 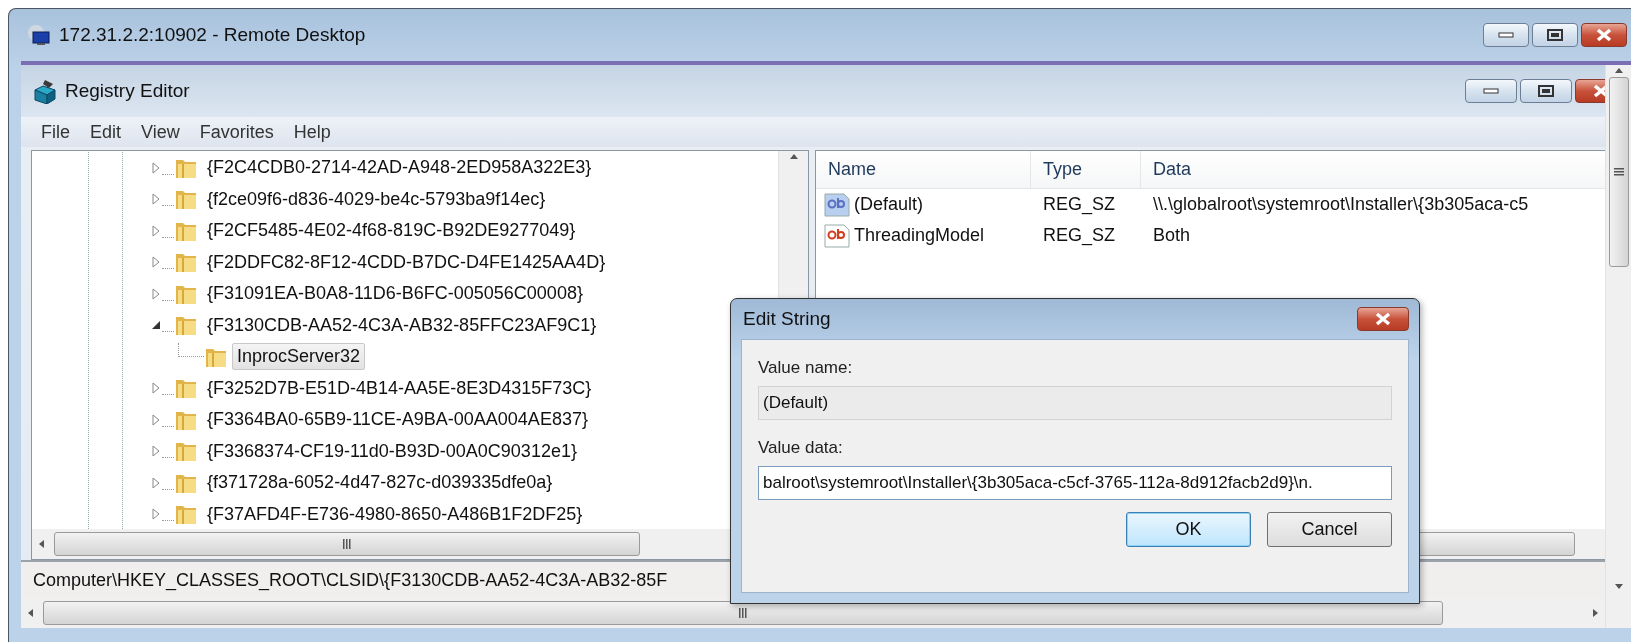 I want to click on registry-icon, so click(x=46, y=91).